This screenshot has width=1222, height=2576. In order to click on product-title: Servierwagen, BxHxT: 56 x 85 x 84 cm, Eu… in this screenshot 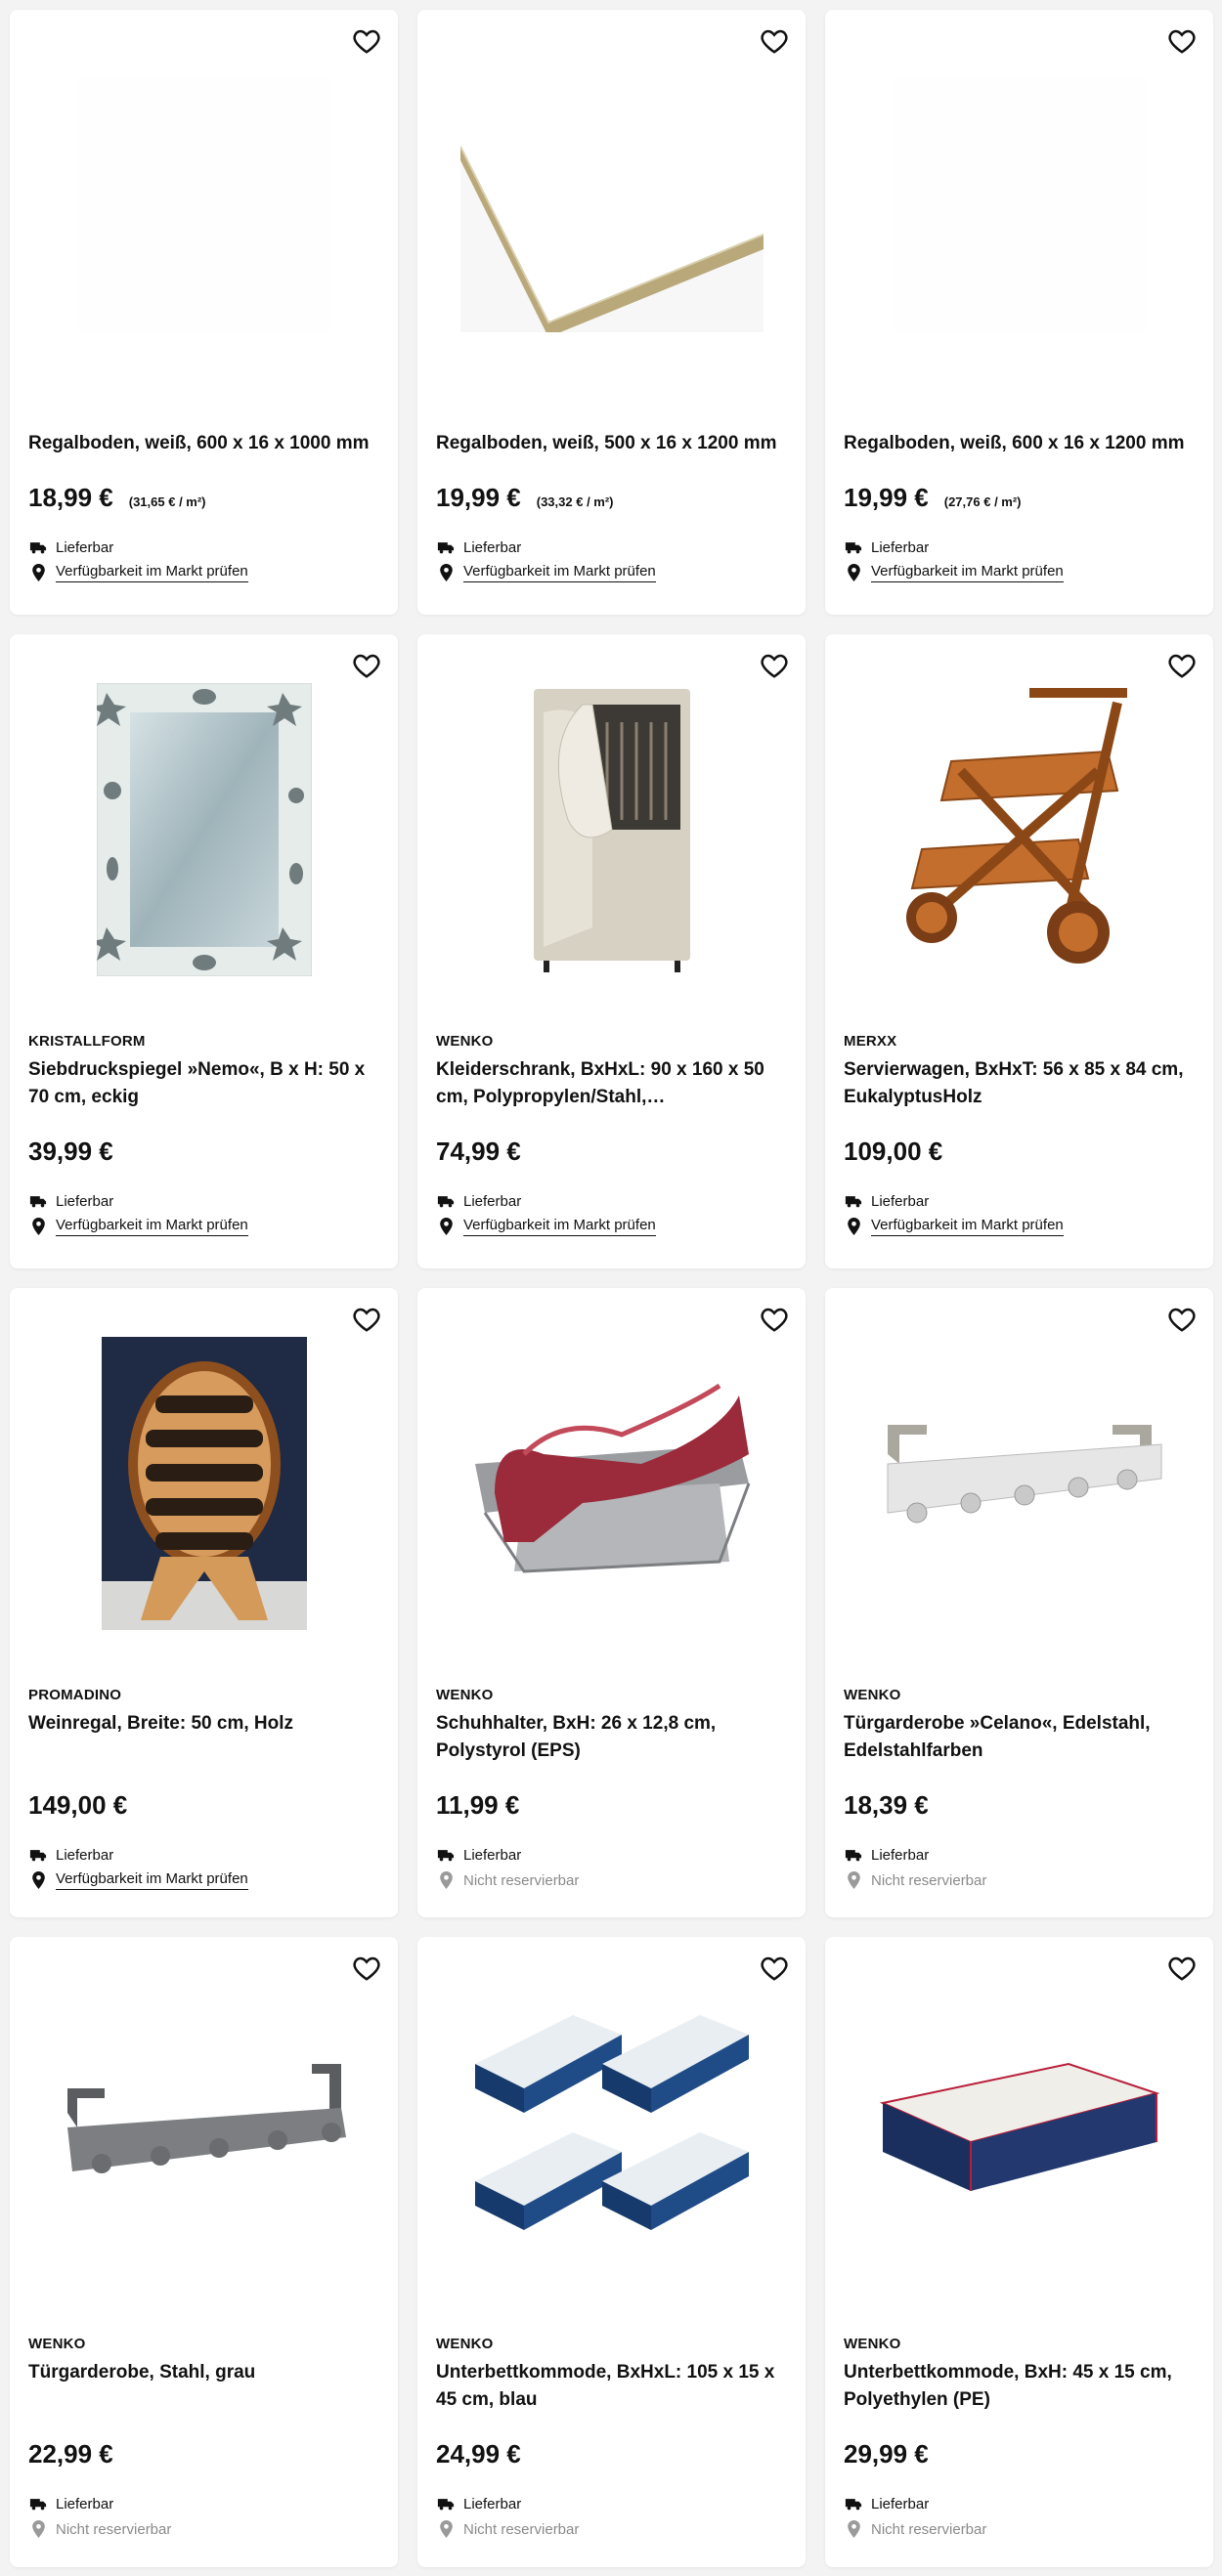, I will do `click(1020, 1084)`.